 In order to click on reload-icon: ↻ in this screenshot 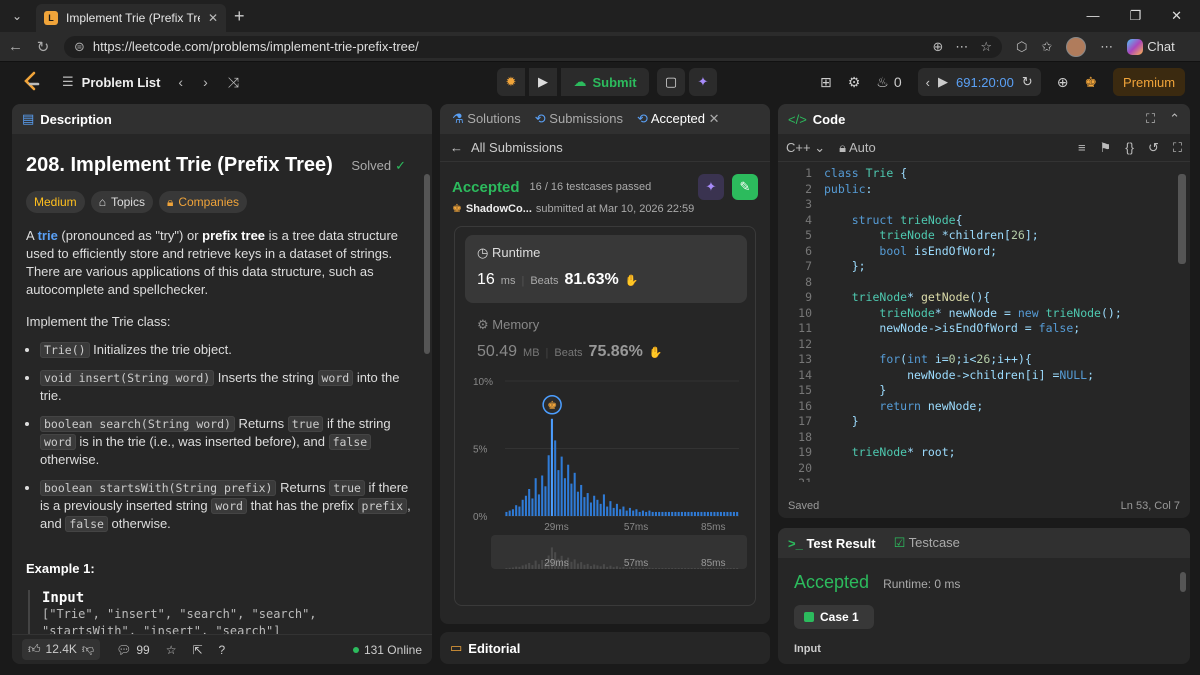, I will do `click(43, 47)`.